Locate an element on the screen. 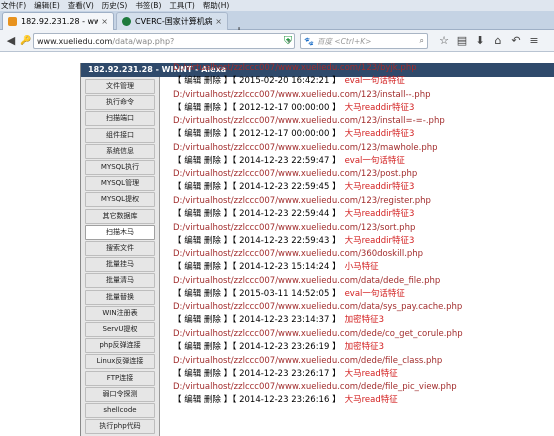  tab-cverc: CVERC-国家计算机病毒应... × is located at coordinates (172, 21).